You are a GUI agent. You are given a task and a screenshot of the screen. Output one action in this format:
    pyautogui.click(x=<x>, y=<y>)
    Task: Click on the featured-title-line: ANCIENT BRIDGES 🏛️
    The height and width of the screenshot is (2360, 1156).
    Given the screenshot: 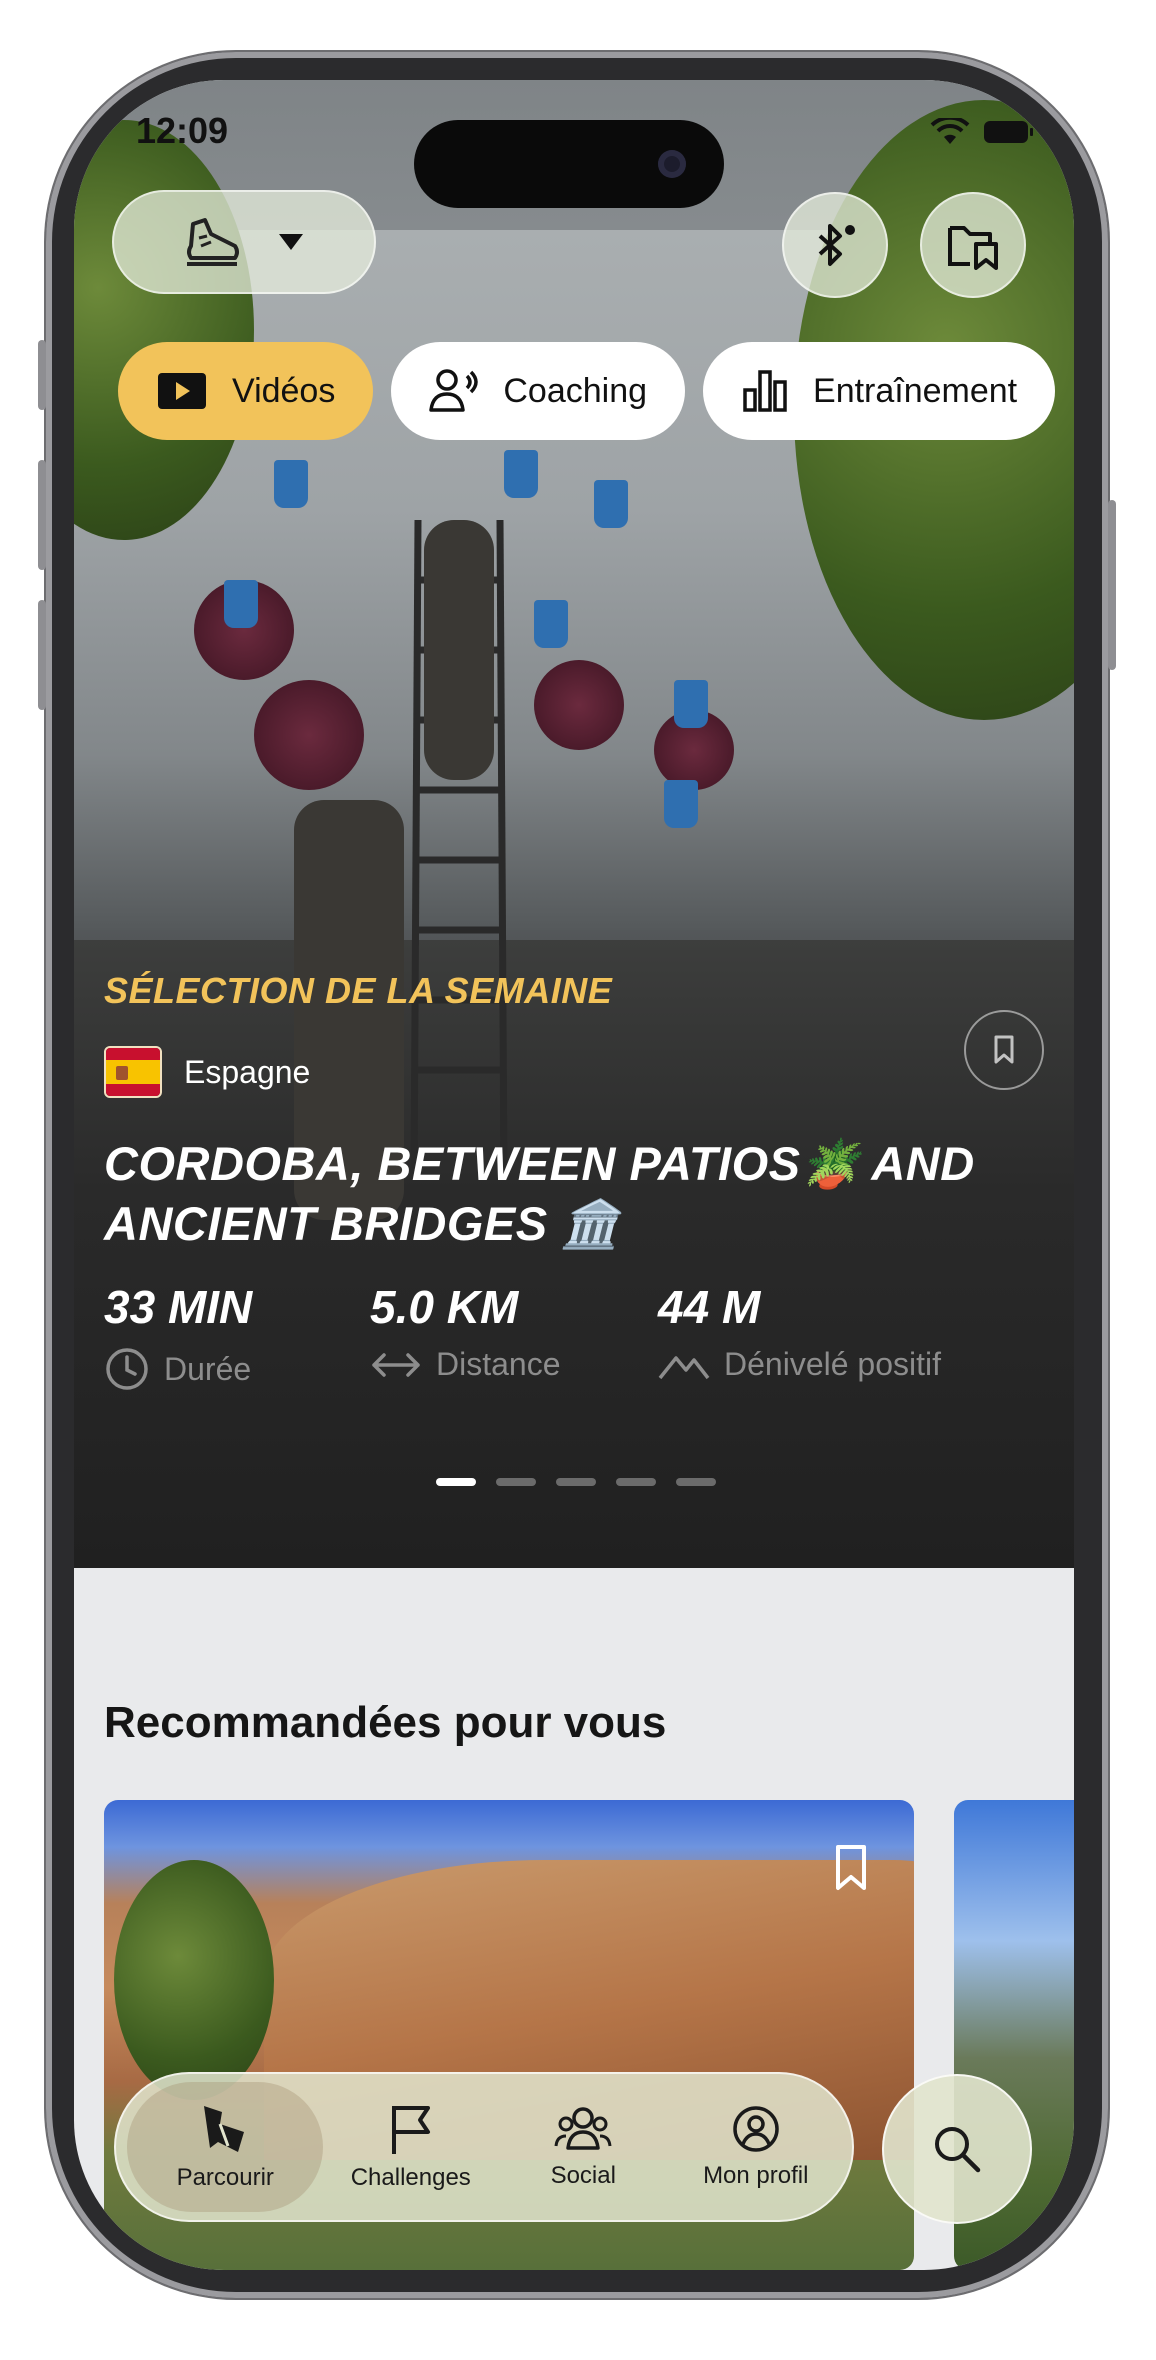 What is the action you would take?
    pyautogui.click(x=362, y=1223)
    